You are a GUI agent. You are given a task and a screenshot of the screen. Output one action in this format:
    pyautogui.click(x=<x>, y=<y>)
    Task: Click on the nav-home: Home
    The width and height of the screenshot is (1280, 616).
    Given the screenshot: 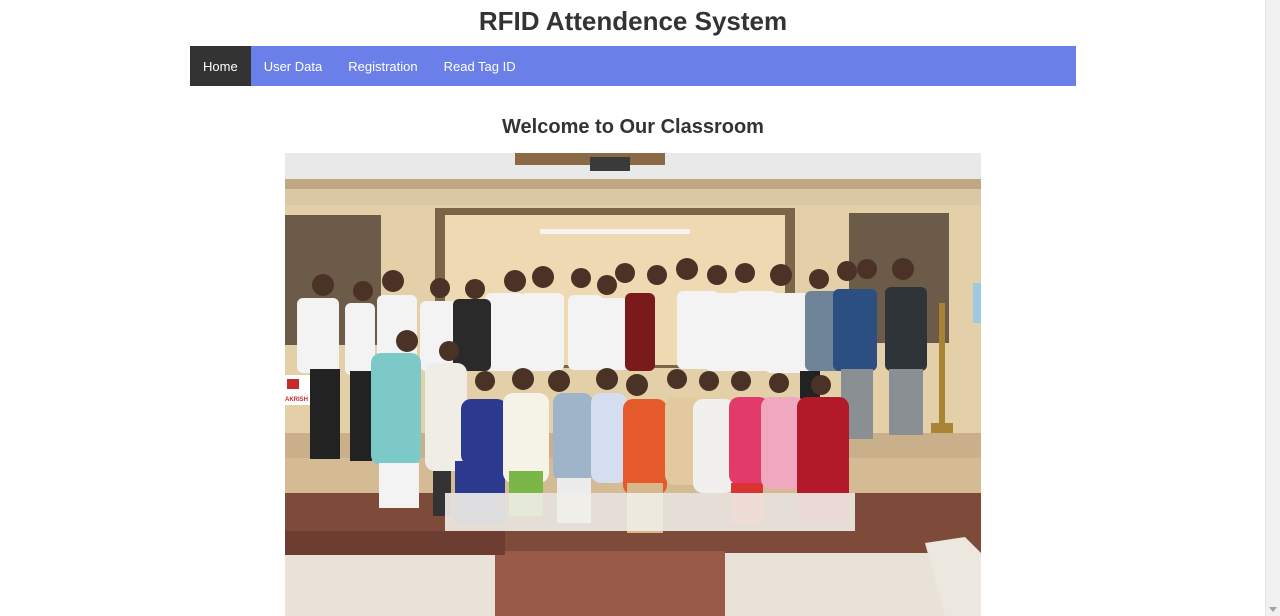 What is the action you would take?
    pyautogui.click(x=220, y=66)
    